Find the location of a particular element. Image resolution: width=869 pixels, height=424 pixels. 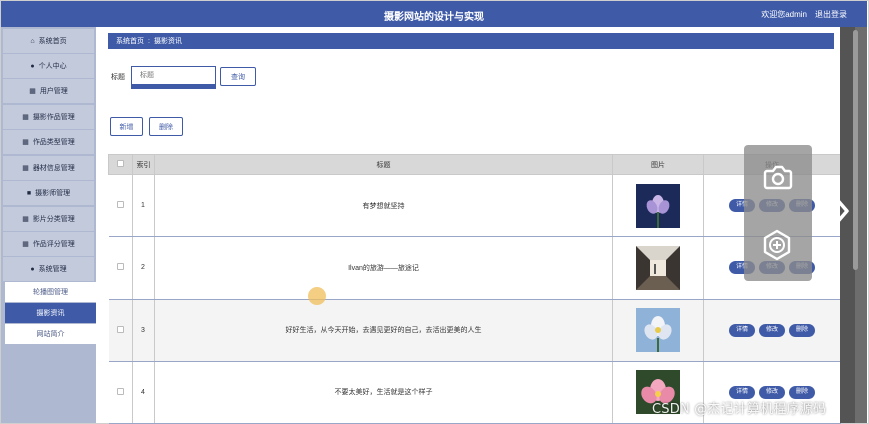

table-header-row: 索引 标题 图片 操作 is located at coordinates (474, 164).